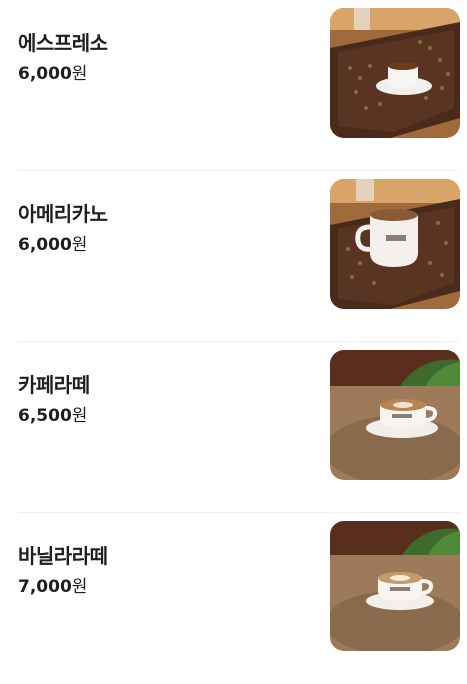 This screenshot has height=684, width=467. I want to click on menu-item-name: 카페라떼, so click(54, 385).